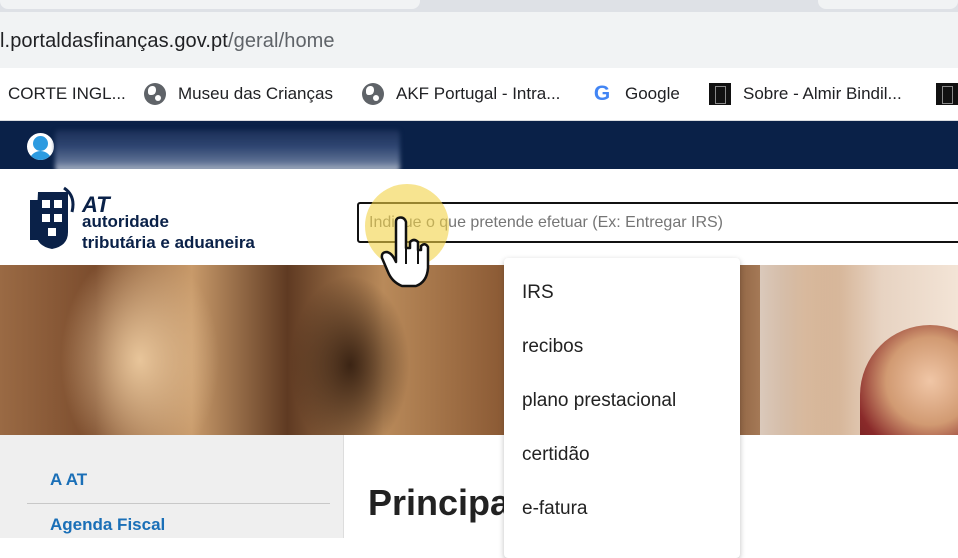  I want to click on suggestion-item-recibos: recibos, so click(552, 347).